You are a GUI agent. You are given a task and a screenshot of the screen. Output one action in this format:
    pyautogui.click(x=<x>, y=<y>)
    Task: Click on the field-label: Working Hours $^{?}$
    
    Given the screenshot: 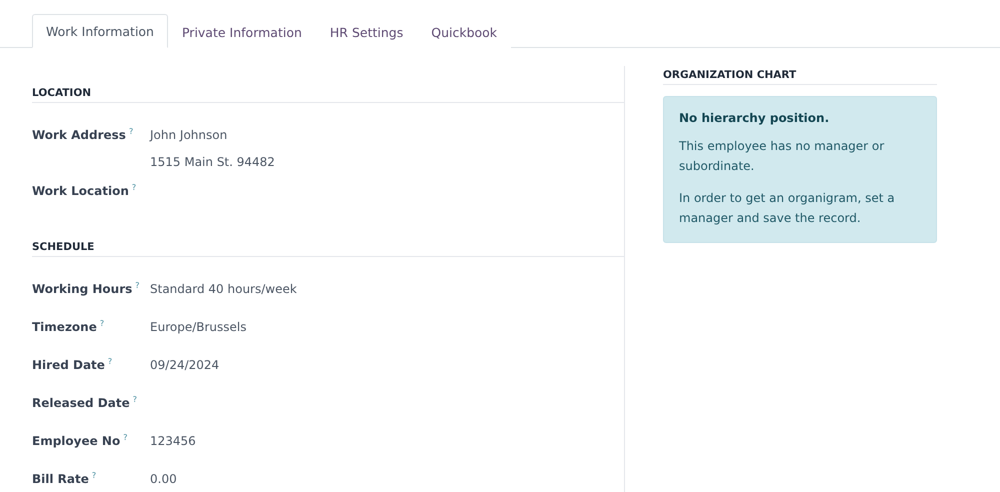 What is the action you would take?
    pyautogui.click(x=86, y=288)
    